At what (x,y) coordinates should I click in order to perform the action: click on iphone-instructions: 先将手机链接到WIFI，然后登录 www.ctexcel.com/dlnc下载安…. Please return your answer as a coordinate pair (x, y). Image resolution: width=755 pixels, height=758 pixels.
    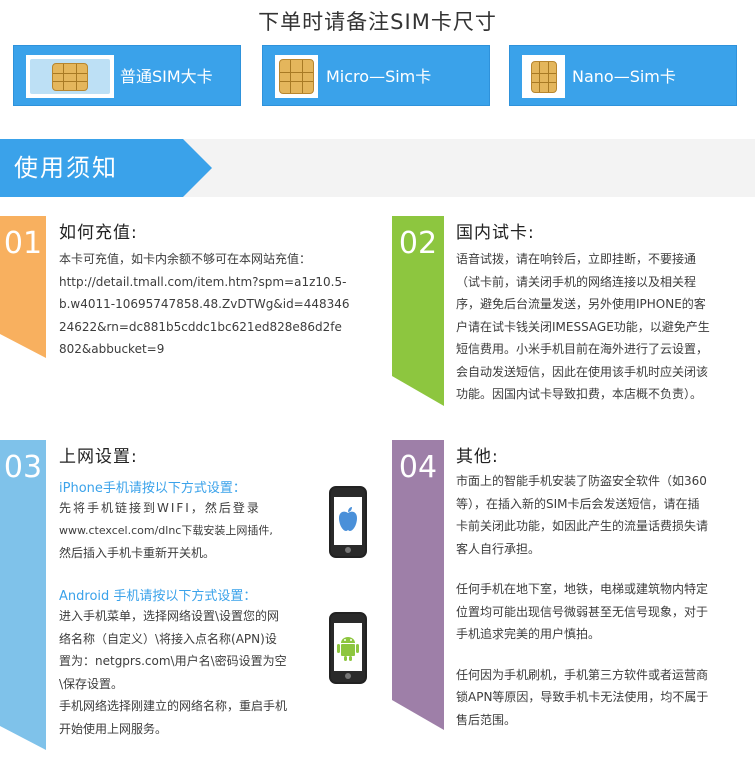
    Looking at the image, I should click on (193, 531).